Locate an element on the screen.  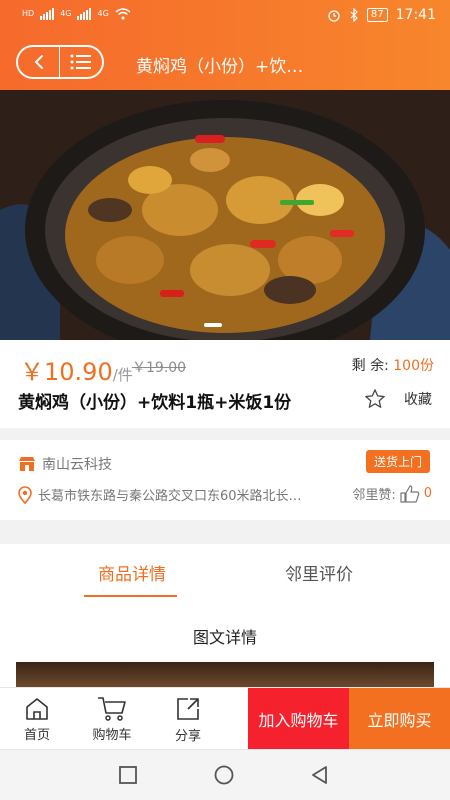
remain-label: 剩 余: is located at coordinates (370, 366).